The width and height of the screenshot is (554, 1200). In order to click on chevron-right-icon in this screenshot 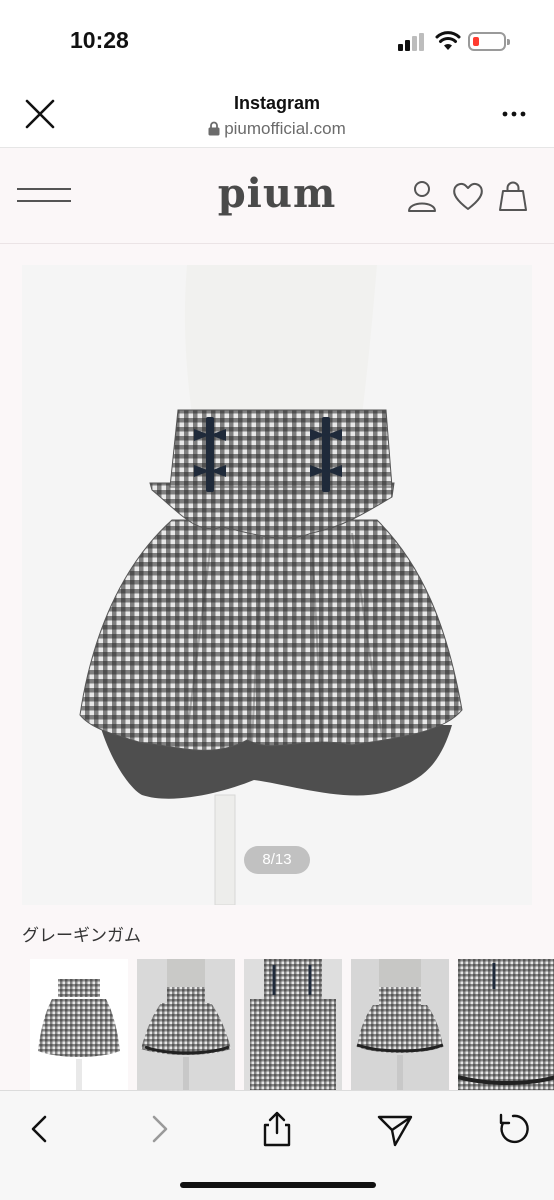, I will do `click(160, 1129)`.